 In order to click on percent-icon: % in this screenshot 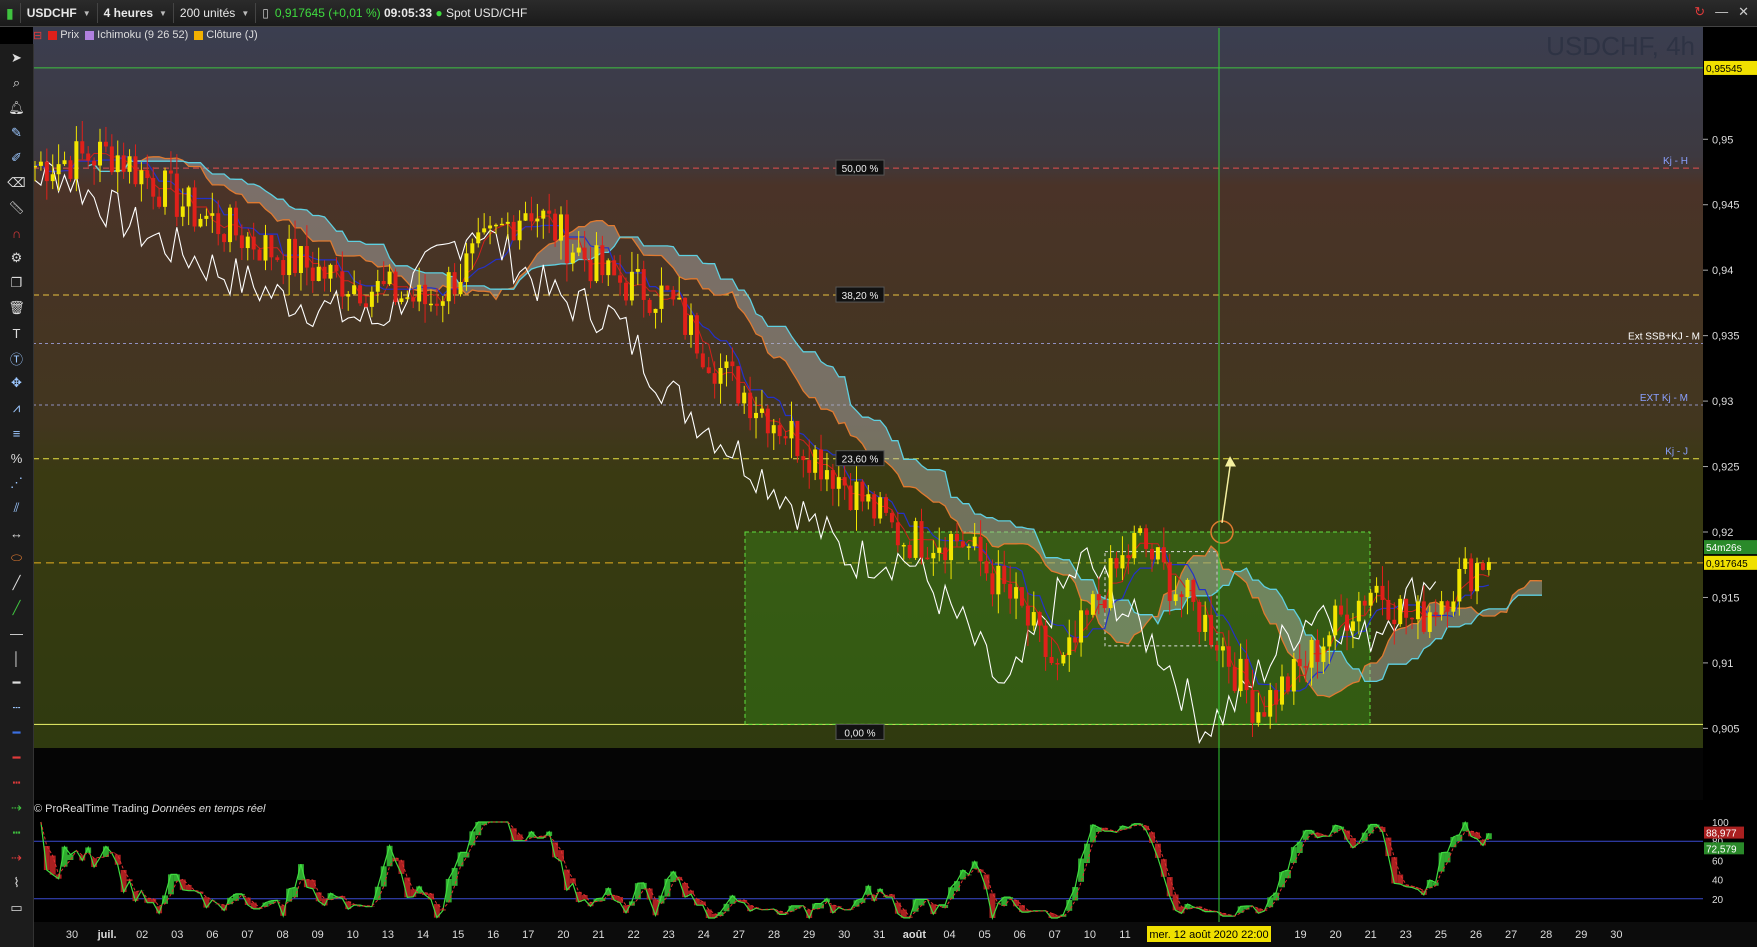, I will do `click(17, 458)`.